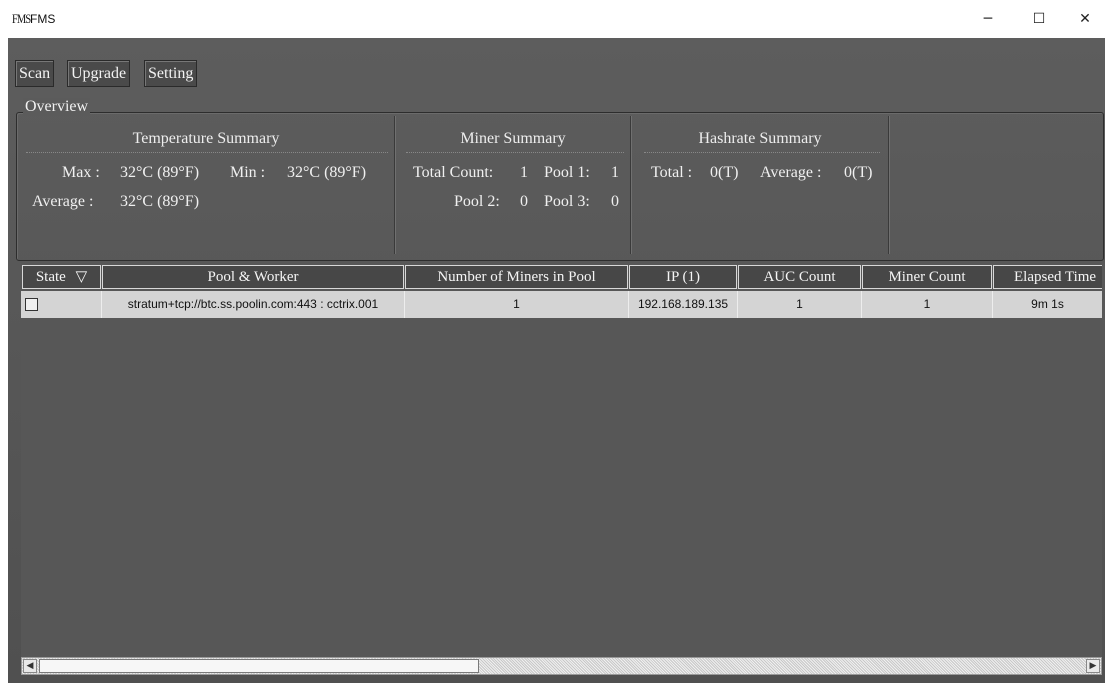 The width and height of the screenshot is (1105, 683). Describe the element at coordinates (248, 172) in the screenshot. I see `temp-min-label: Min :` at that location.